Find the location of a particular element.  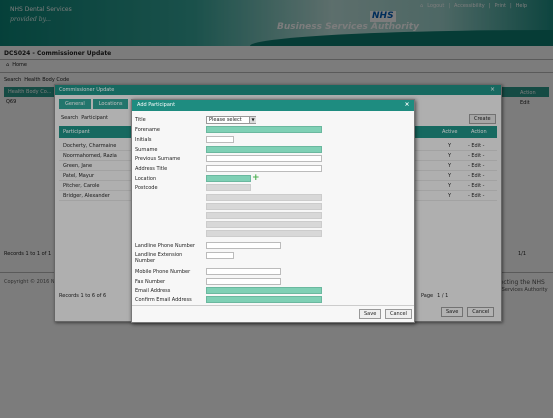

email-label: Email Address is located at coordinates (153, 291).